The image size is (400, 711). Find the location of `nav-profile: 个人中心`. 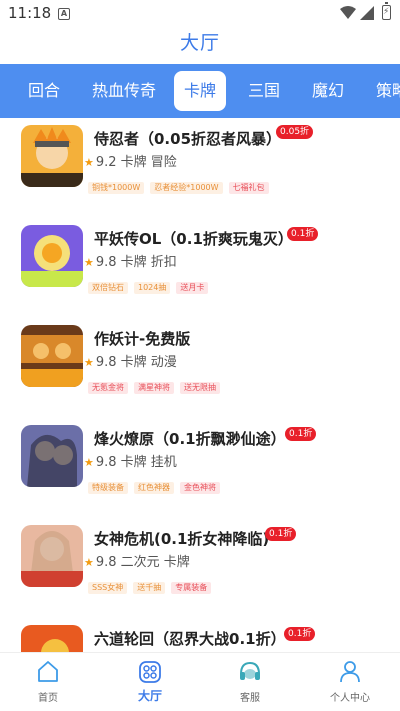

nav-profile: 个人中心 is located at coordinates (350, 681).